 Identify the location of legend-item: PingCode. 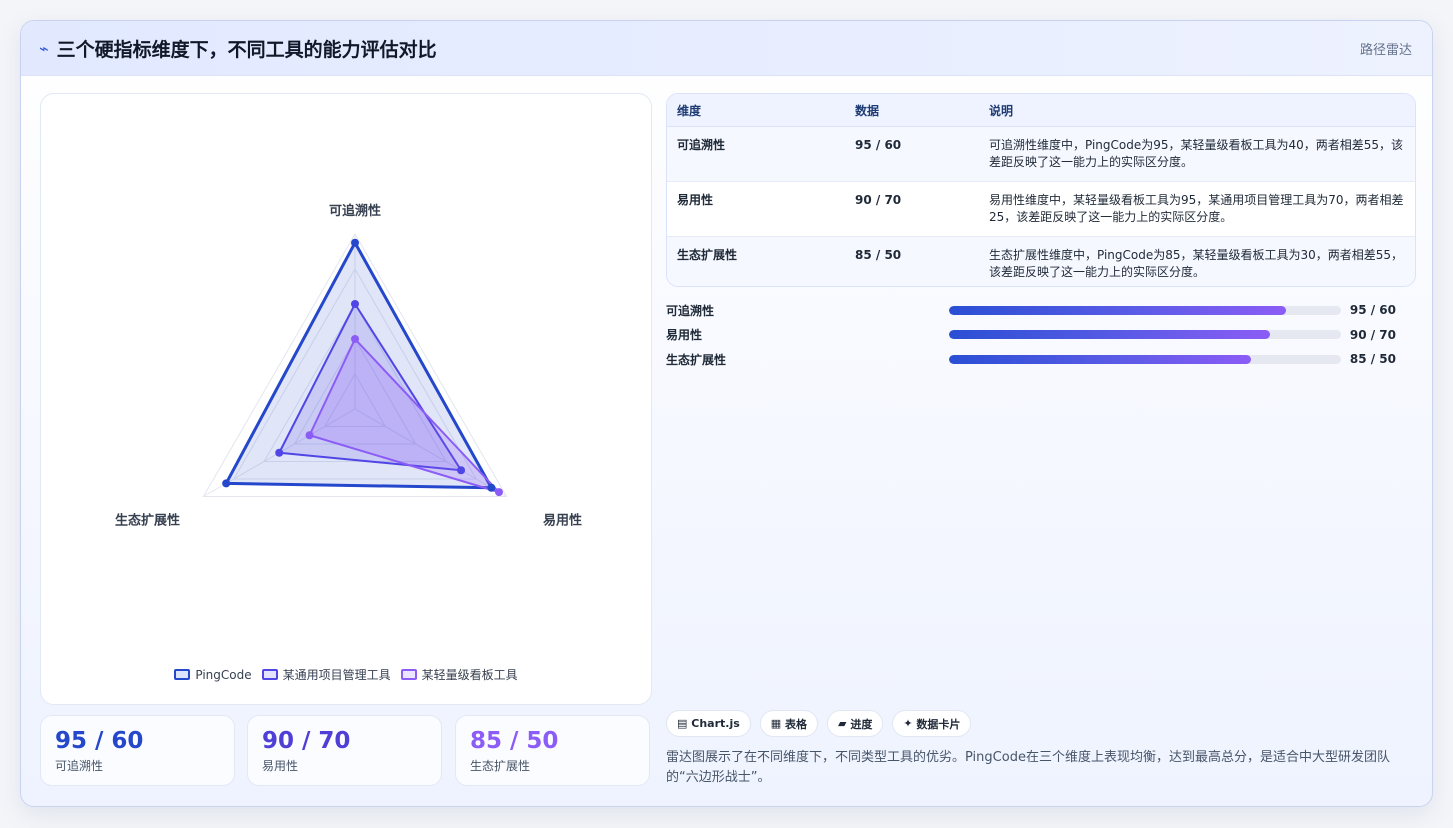
(213, 674).